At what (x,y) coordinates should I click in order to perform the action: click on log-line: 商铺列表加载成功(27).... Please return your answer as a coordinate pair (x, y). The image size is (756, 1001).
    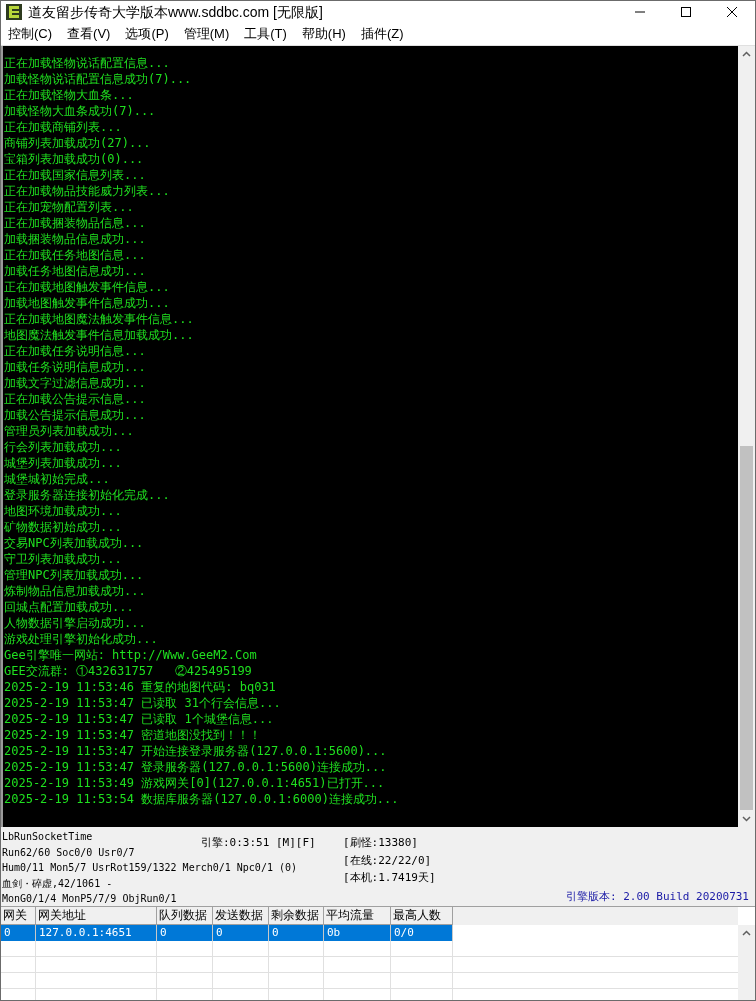
    Looking at the image, I should click on (77, 143).